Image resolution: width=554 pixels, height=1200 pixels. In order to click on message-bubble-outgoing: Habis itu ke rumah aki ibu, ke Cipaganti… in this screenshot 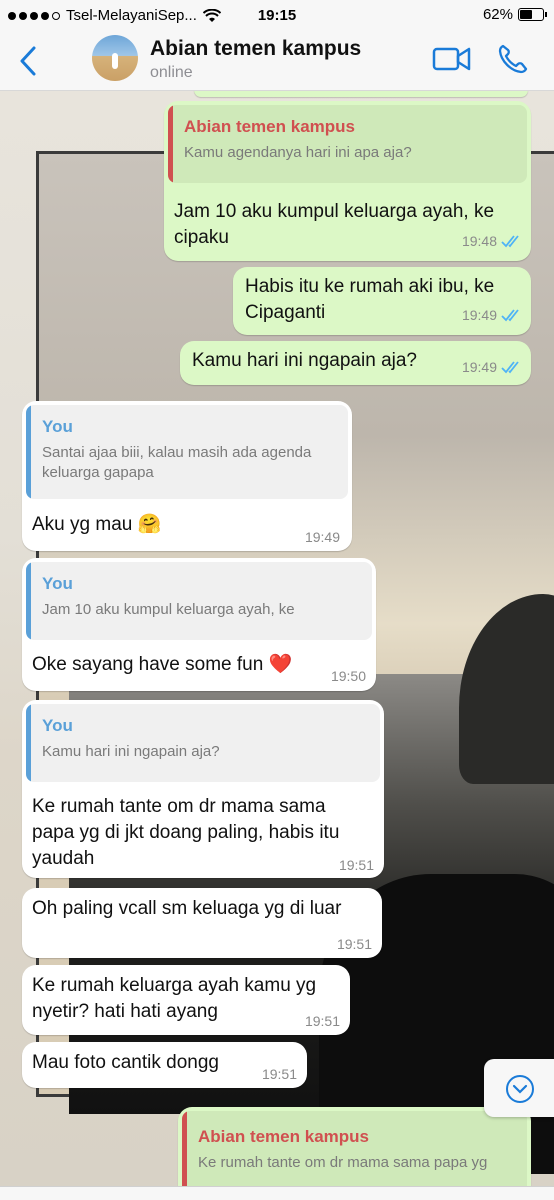, I will do `click(382, 301)`.